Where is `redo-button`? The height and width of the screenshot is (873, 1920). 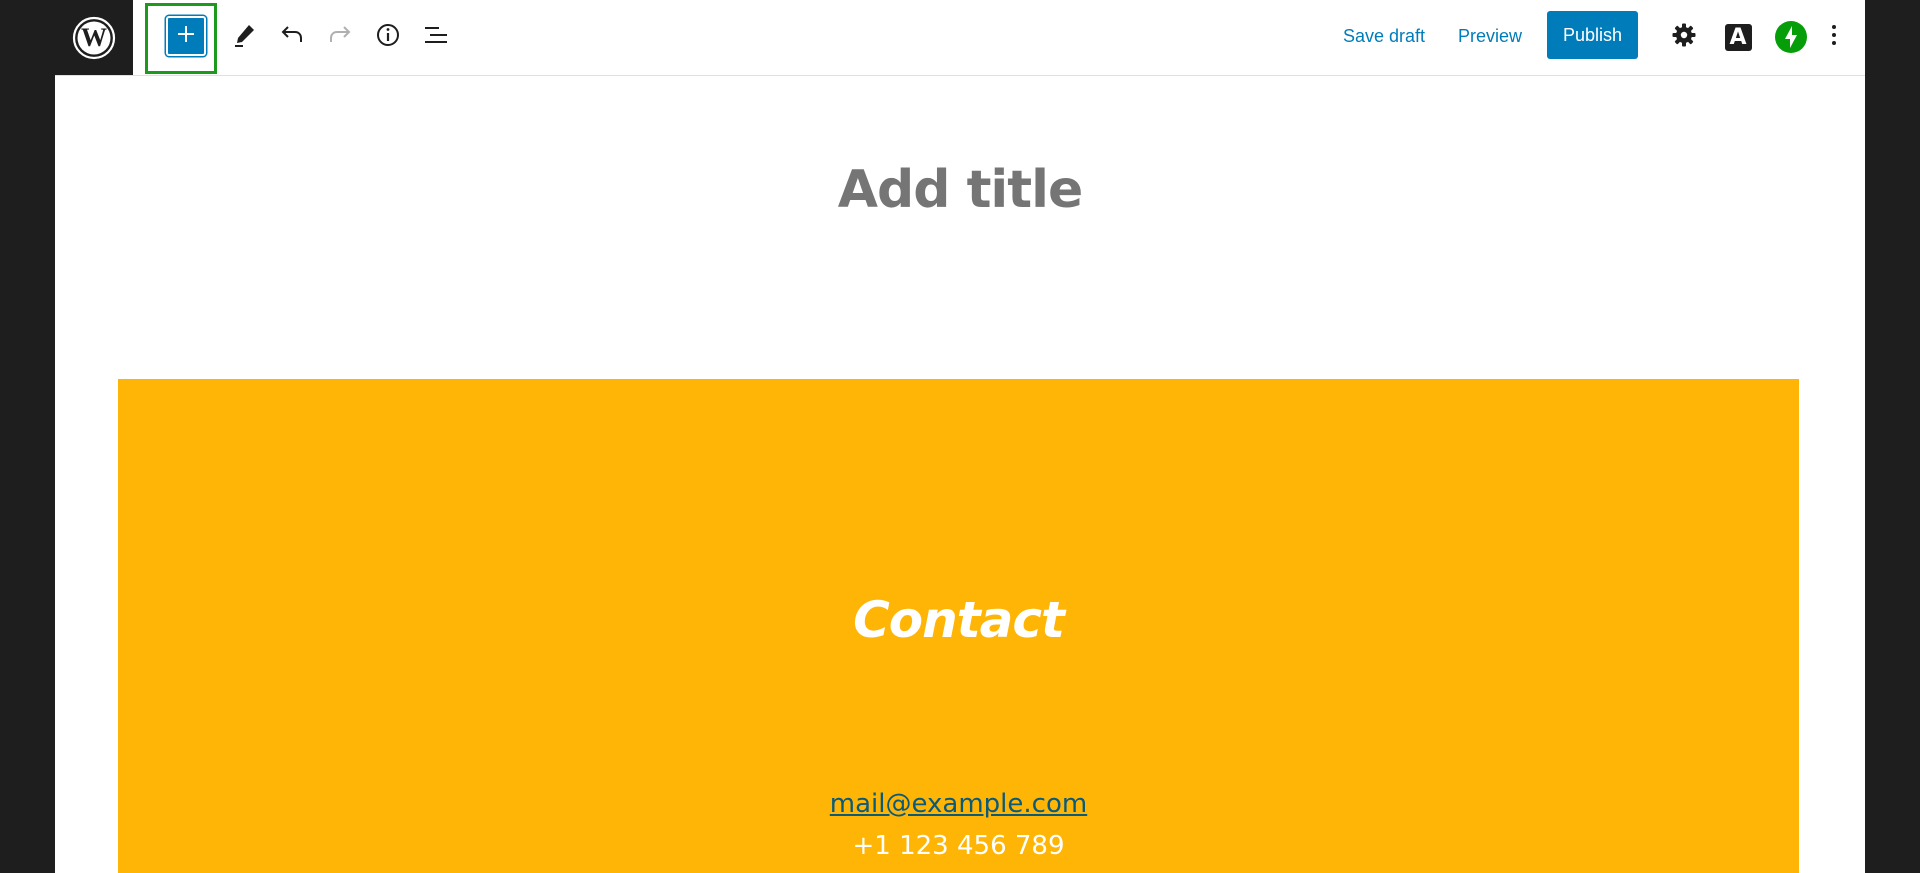
redo-button is located at coordinates (340, 37).